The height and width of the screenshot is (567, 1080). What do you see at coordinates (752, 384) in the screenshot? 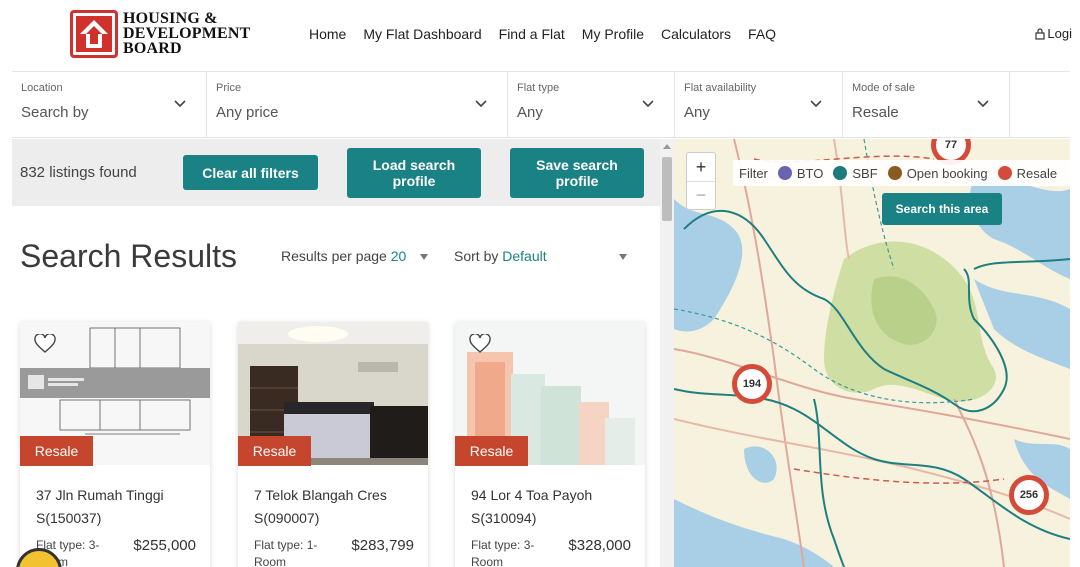
I see `map-cluster: 194` at bounding box center [752, 384].